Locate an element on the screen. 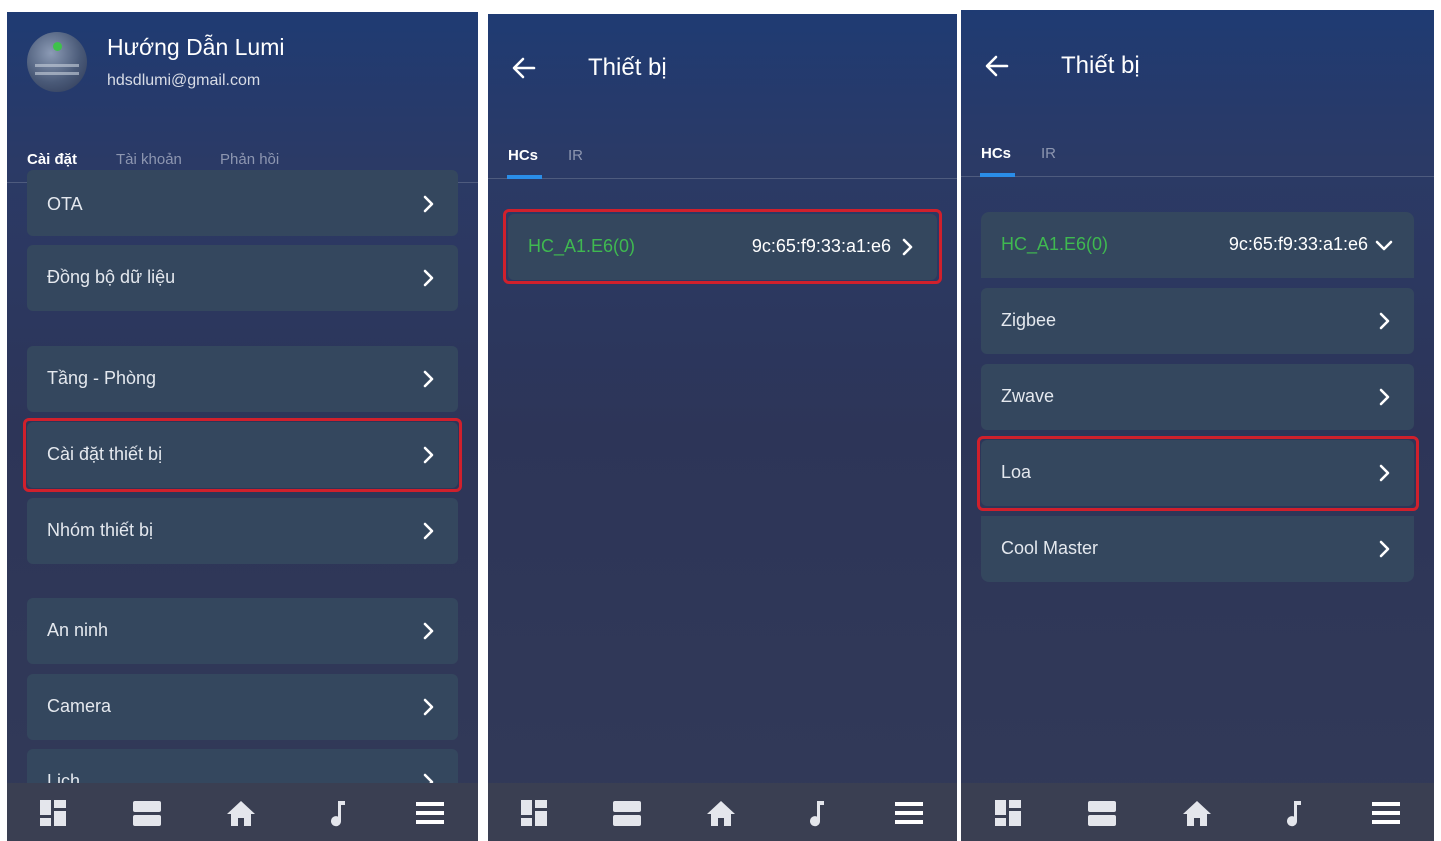 This screenshot has width=1441, height=841. menu-item-ota: OTA is located at coordinates (242, 203).